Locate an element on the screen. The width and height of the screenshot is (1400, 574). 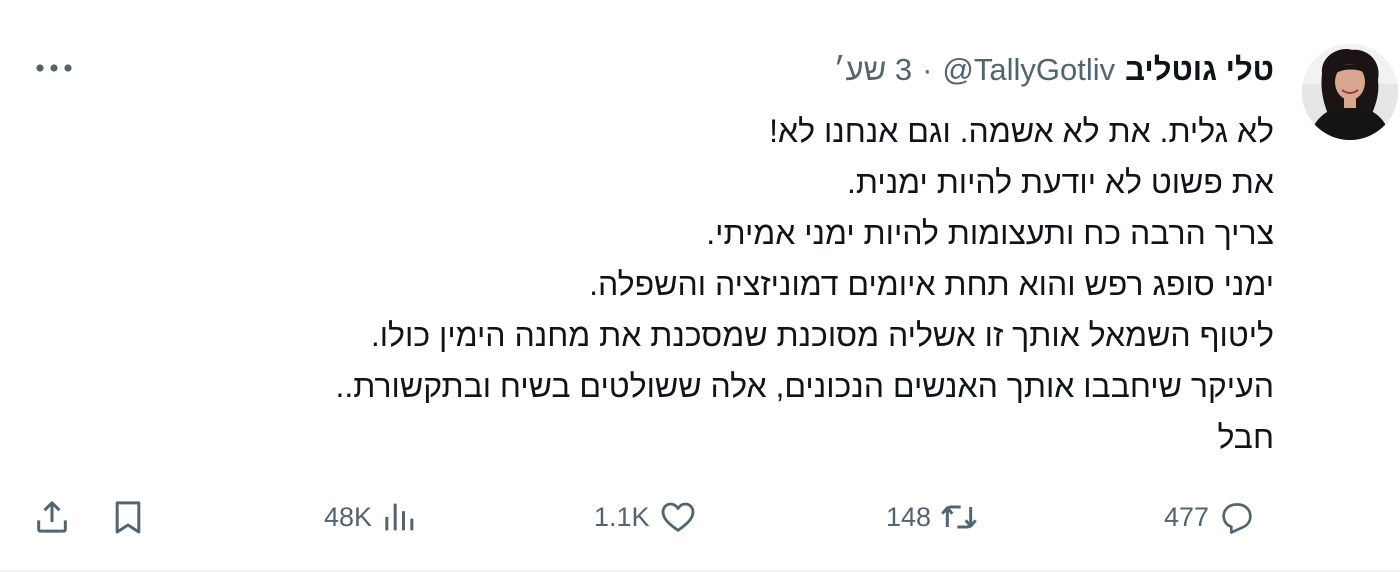
retweet-button: 148 is located at coordinates (932, 517).